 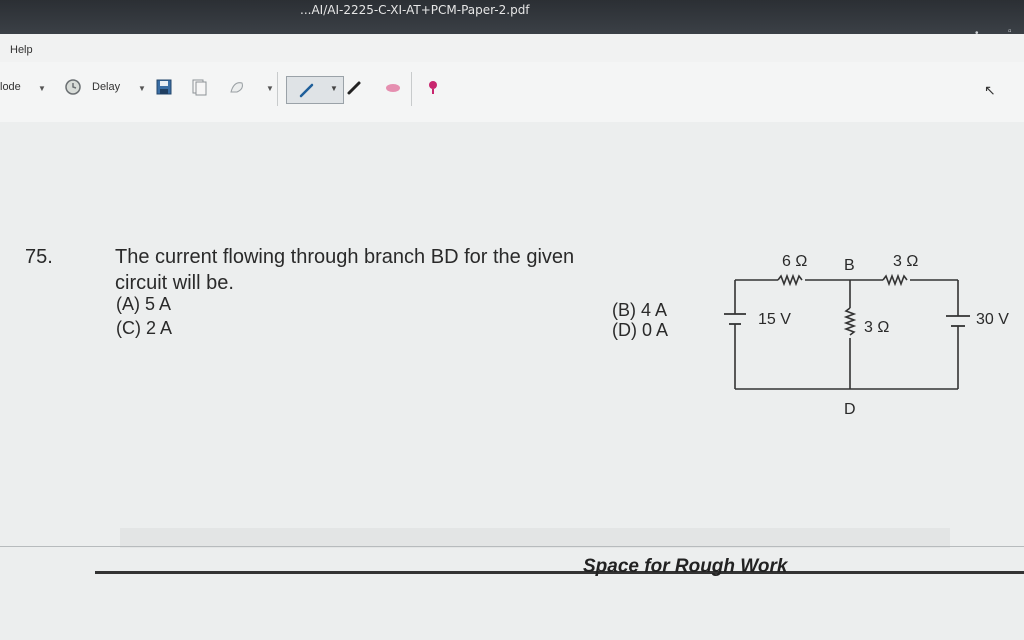 What do you see at coordinates (850, 409) in the screenshot?
I see `label-node-d: D` at bounding box center [850, 409].